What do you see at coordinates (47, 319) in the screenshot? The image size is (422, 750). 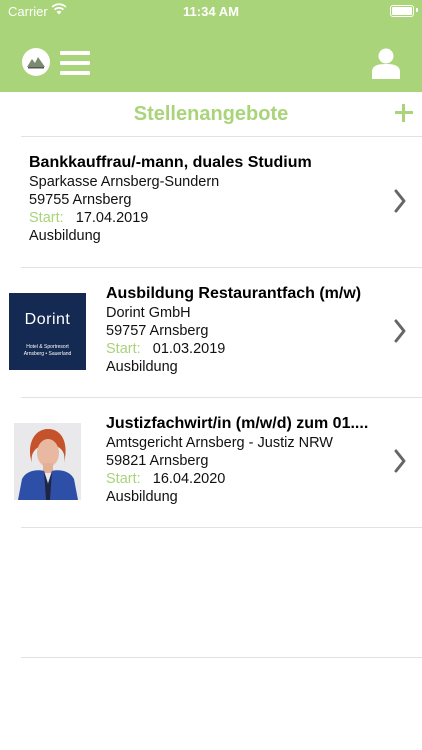 I see `dorint-logo-text: Dorint` at bounding box center [47, 319].